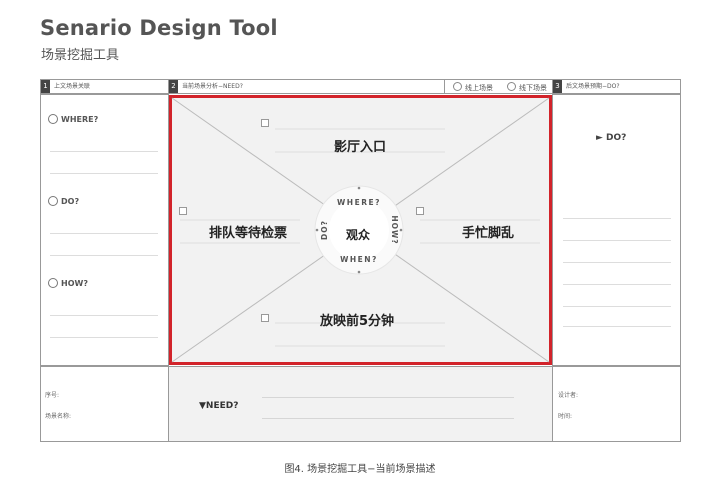  What do you see at coordinates (357, 321) in the screenshot?
I see `scene-bottom: 放映前5分钟` at bounding box center [357, 321].